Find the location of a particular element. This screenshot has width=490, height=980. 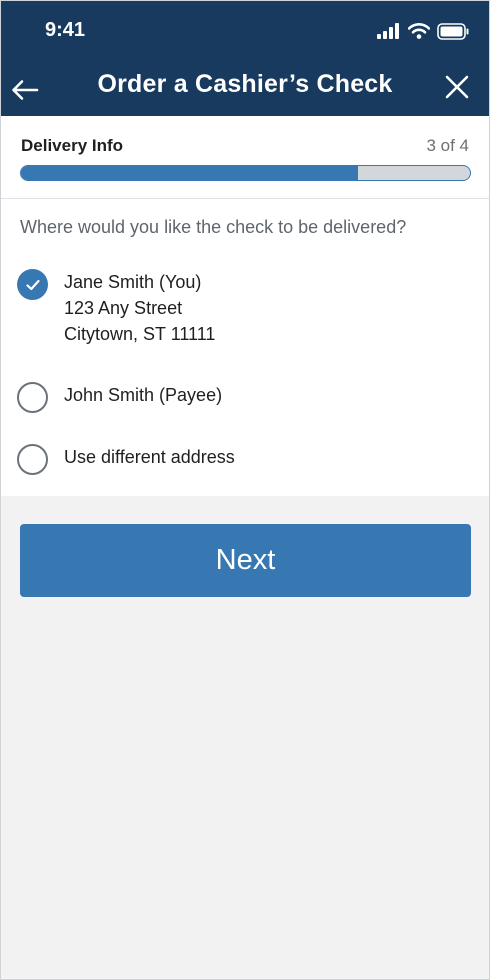

battery-icon is located at coordinates (453, 31).